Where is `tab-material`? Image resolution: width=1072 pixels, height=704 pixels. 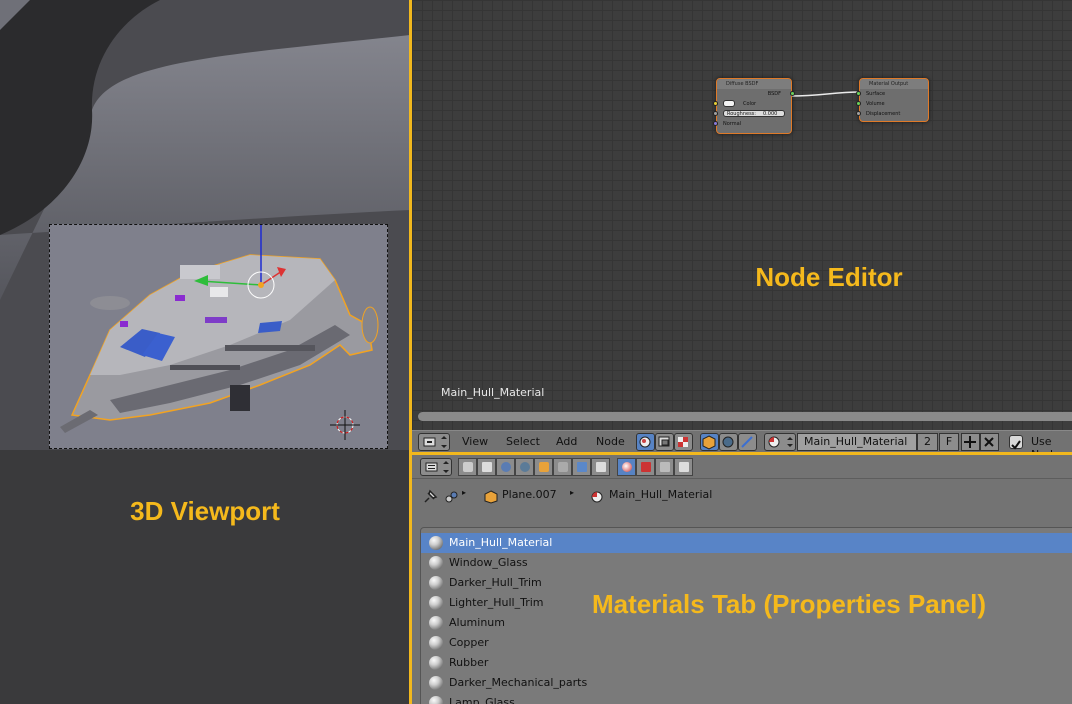
tab-material is located at coordinates (626, 467).